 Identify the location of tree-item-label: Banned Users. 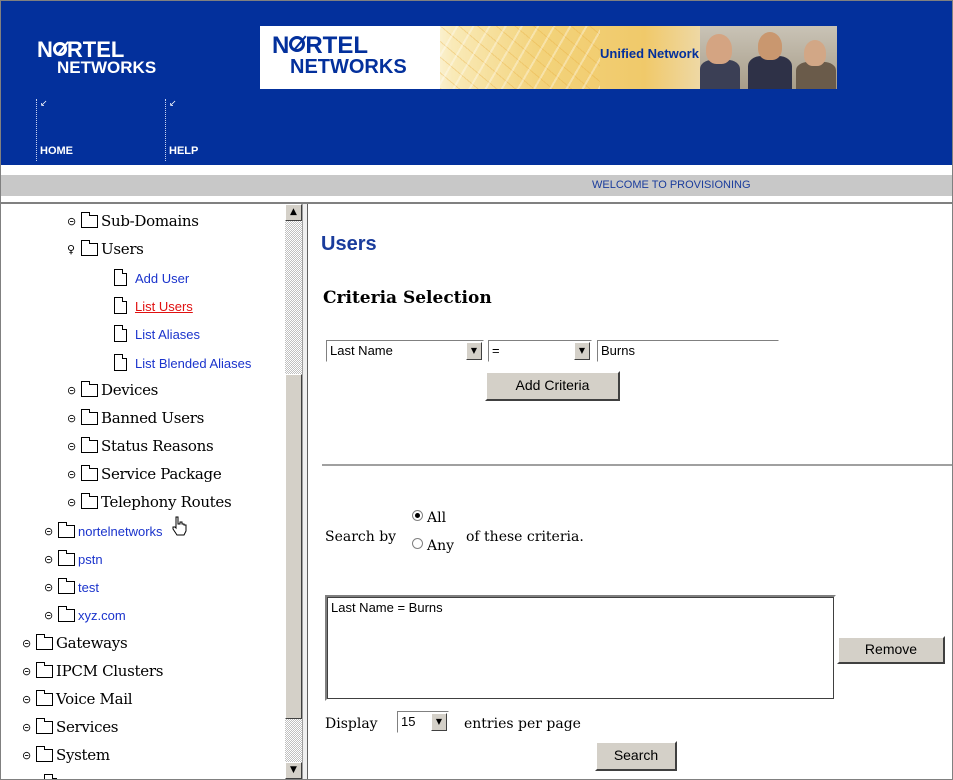
(153, 418).